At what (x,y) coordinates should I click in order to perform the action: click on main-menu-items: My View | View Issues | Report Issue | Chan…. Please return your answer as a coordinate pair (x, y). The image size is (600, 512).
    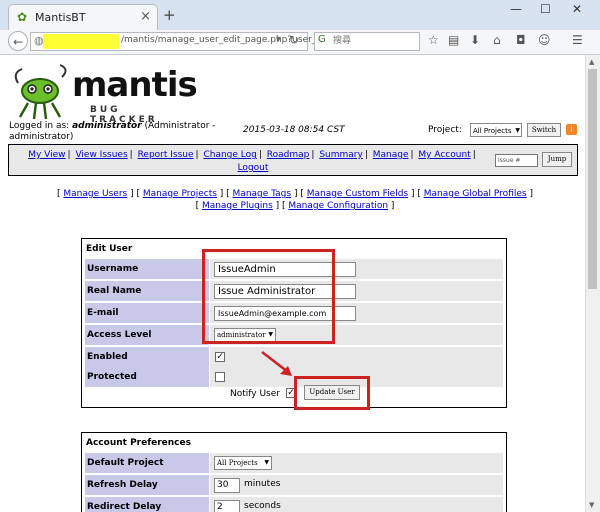
    Looking at the image, I should click on (252, 161).